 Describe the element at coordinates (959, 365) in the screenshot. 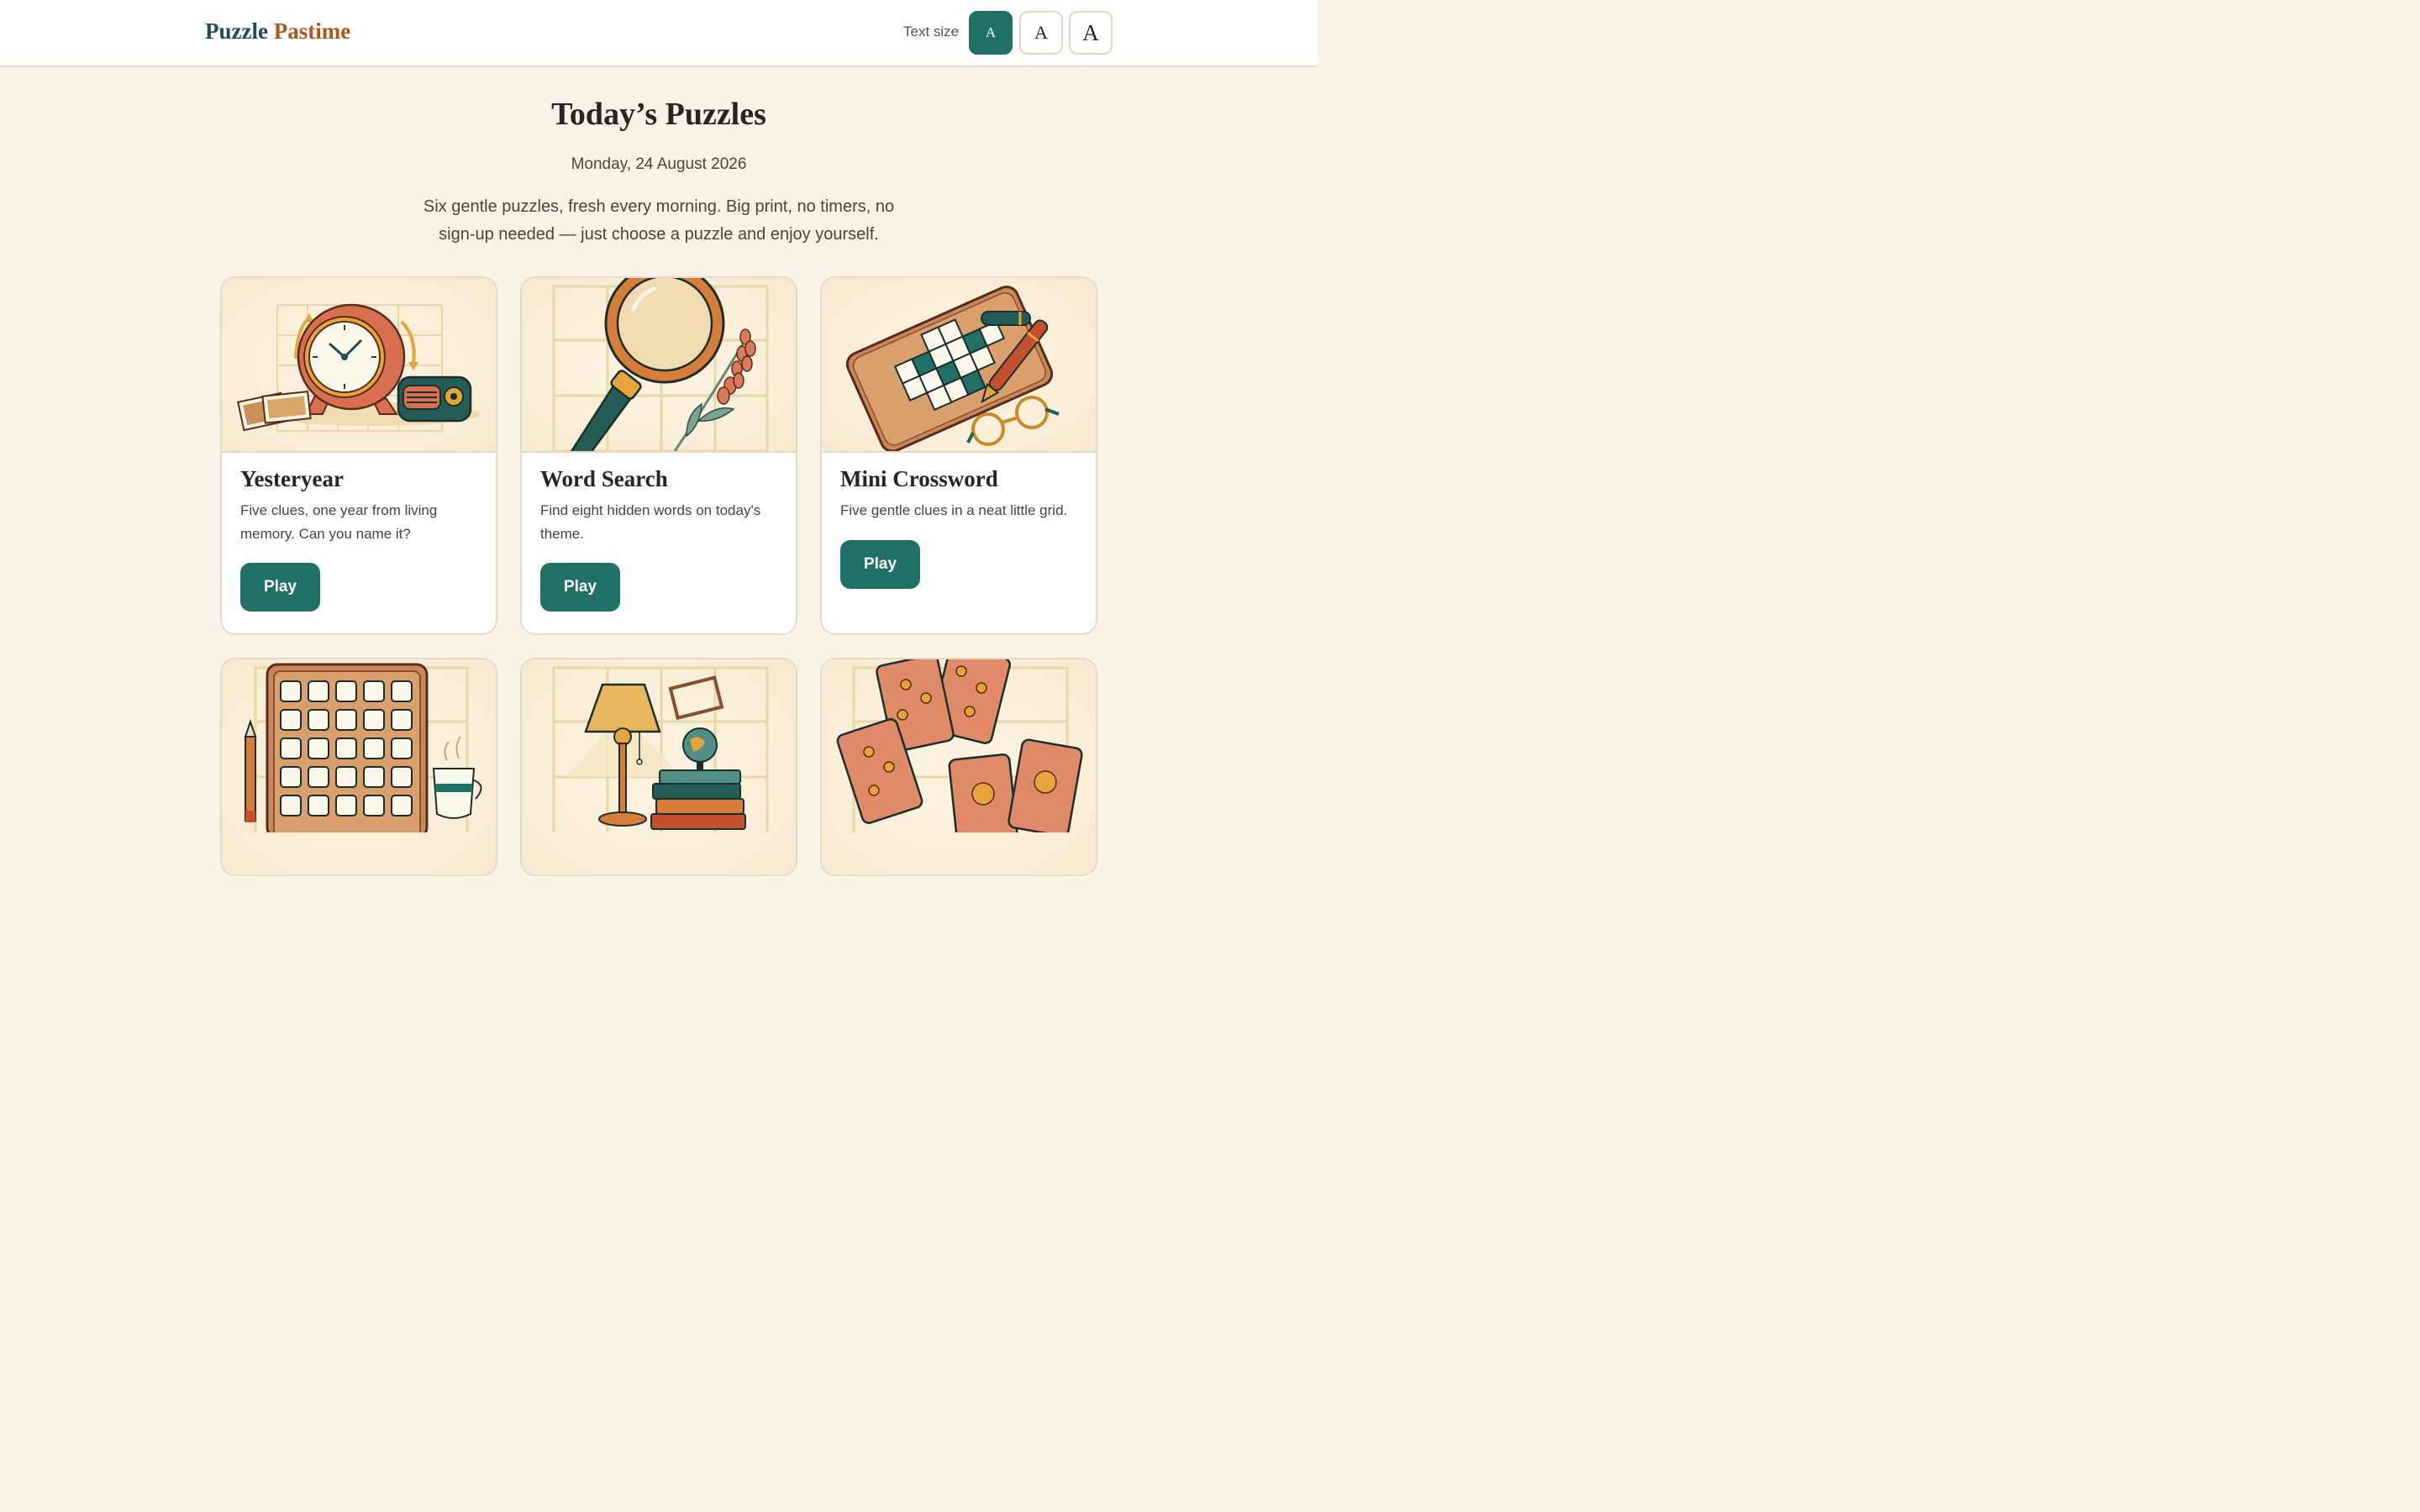

I see `crossword-board-pen-glasses-illustration` at that location.